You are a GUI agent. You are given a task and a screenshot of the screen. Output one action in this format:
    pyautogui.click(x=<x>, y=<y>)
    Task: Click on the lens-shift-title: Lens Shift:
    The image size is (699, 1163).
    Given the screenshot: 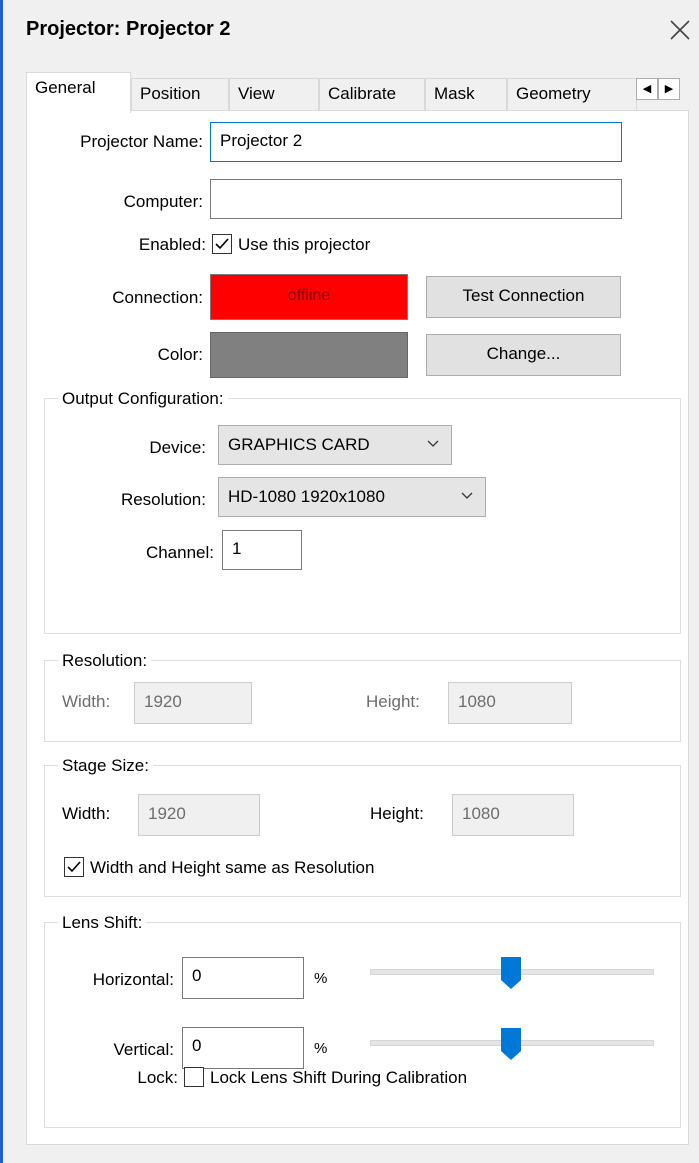 What is the action you would take?
    pyautogui.click(x=102, y=923)
    